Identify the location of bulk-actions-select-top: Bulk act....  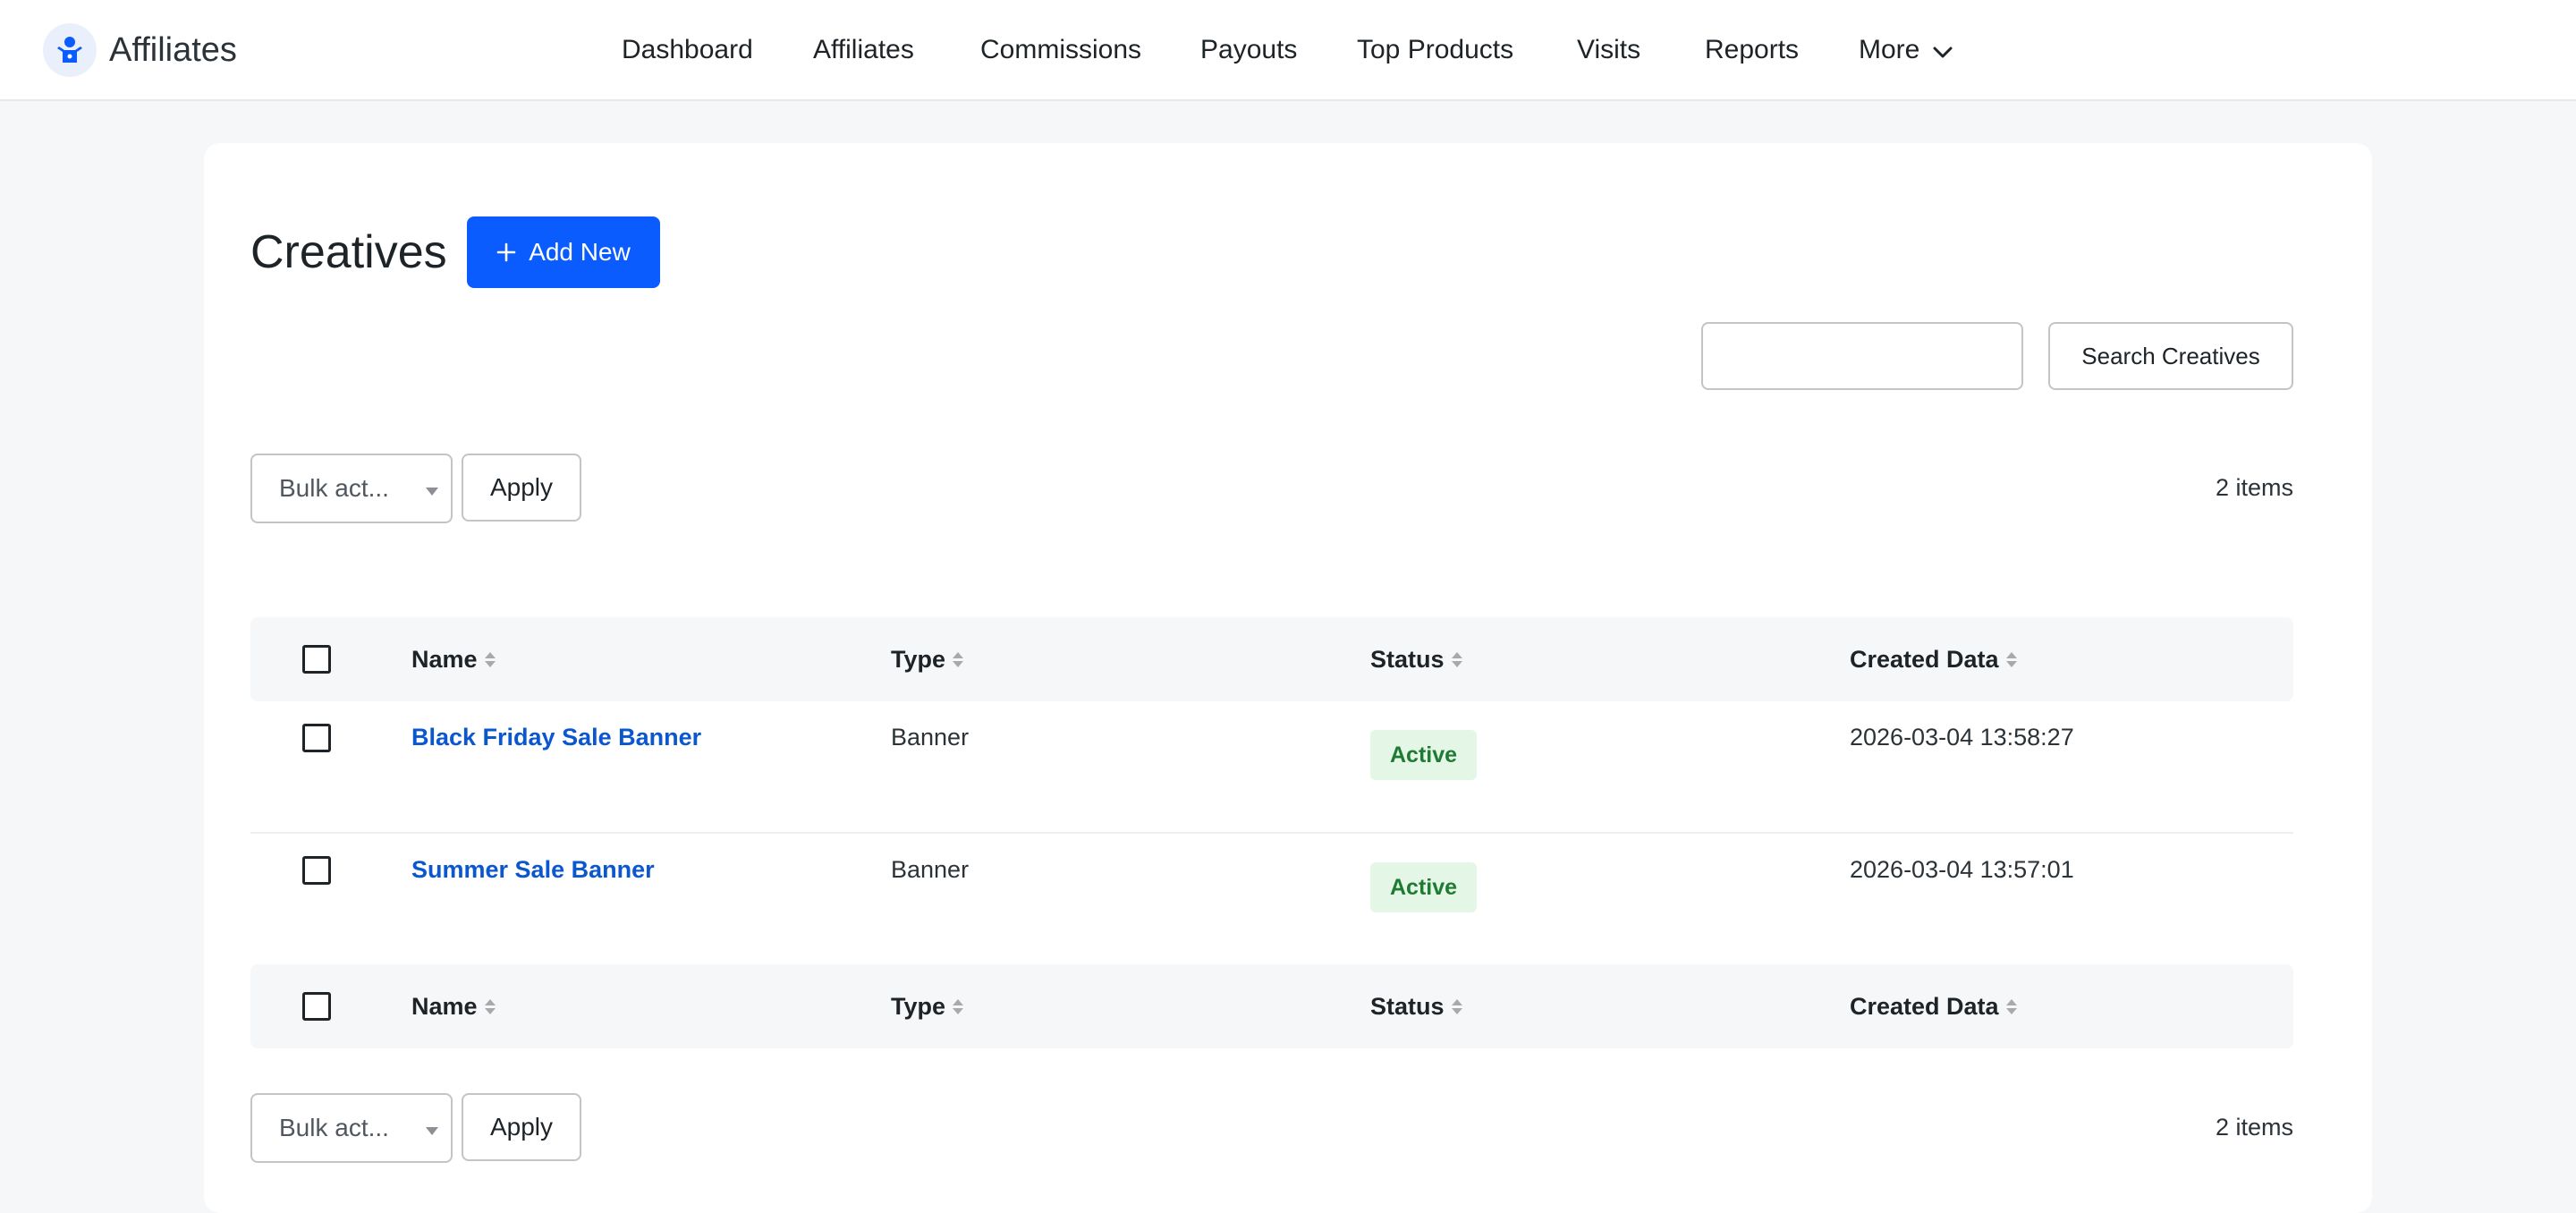
(351, 488).